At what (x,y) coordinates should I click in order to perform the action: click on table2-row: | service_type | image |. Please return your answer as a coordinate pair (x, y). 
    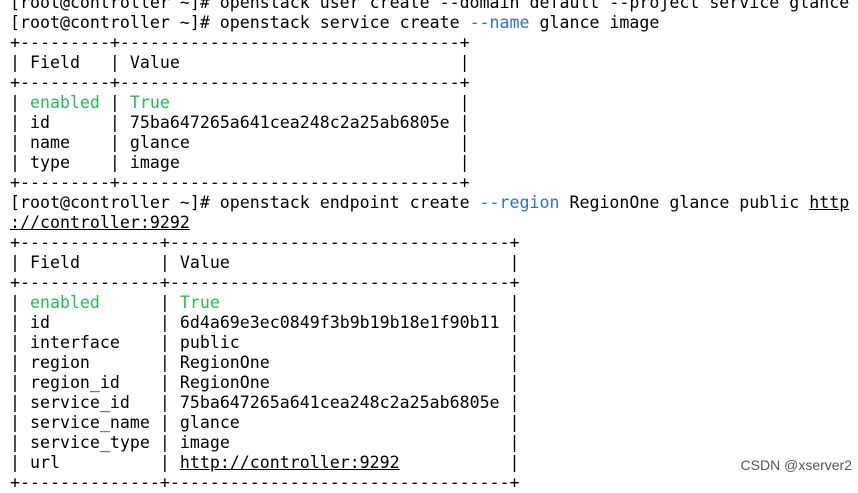
    Looking at the image, I should click on (429, 443).